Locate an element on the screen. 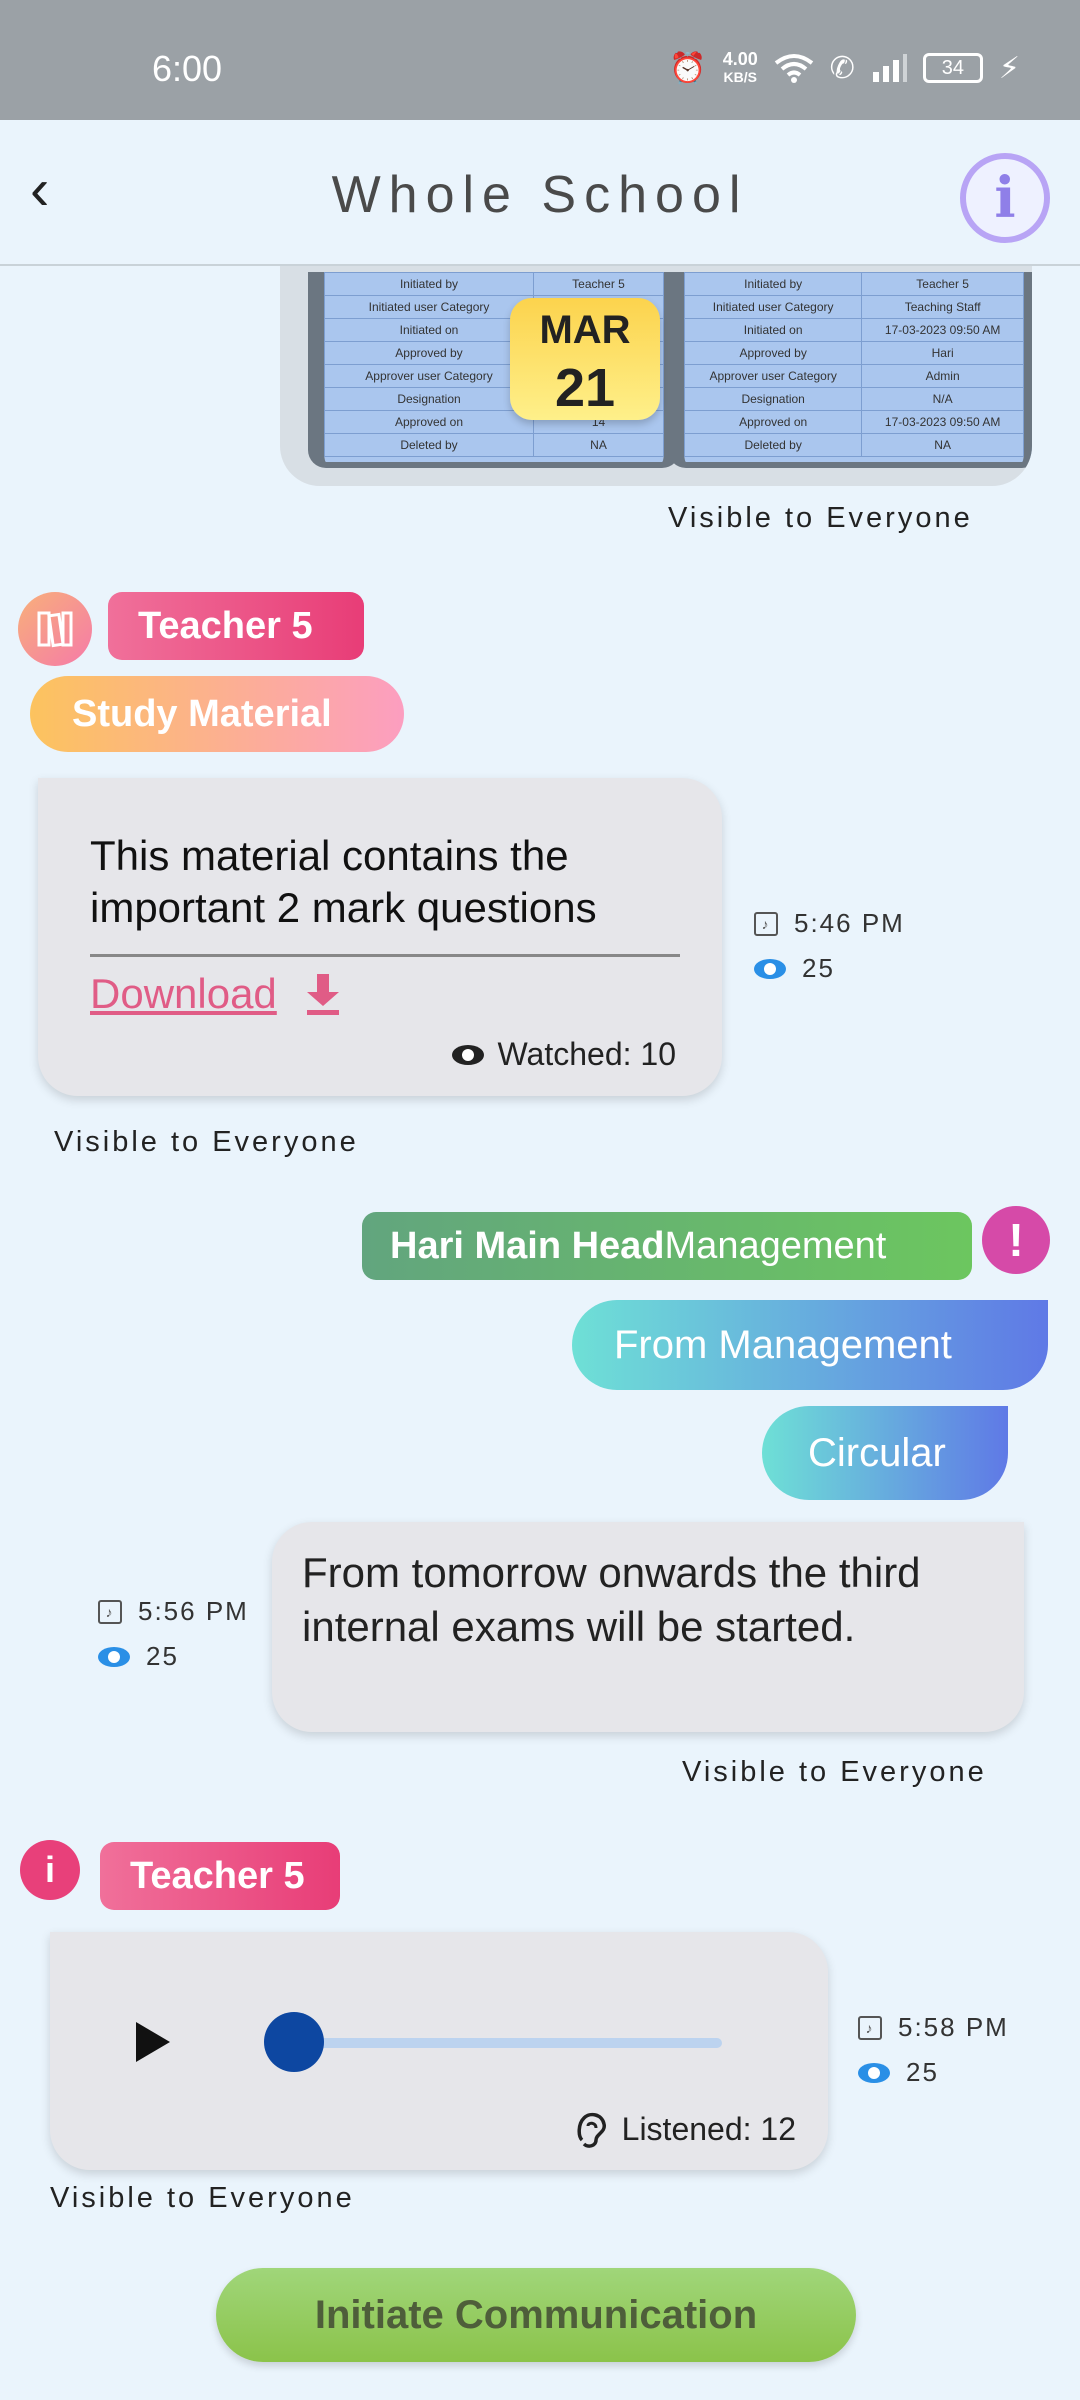 The height and width of the screenshot is (2400, 1080). sheet-row: Designation N/A is located at coordinates (854, 399).